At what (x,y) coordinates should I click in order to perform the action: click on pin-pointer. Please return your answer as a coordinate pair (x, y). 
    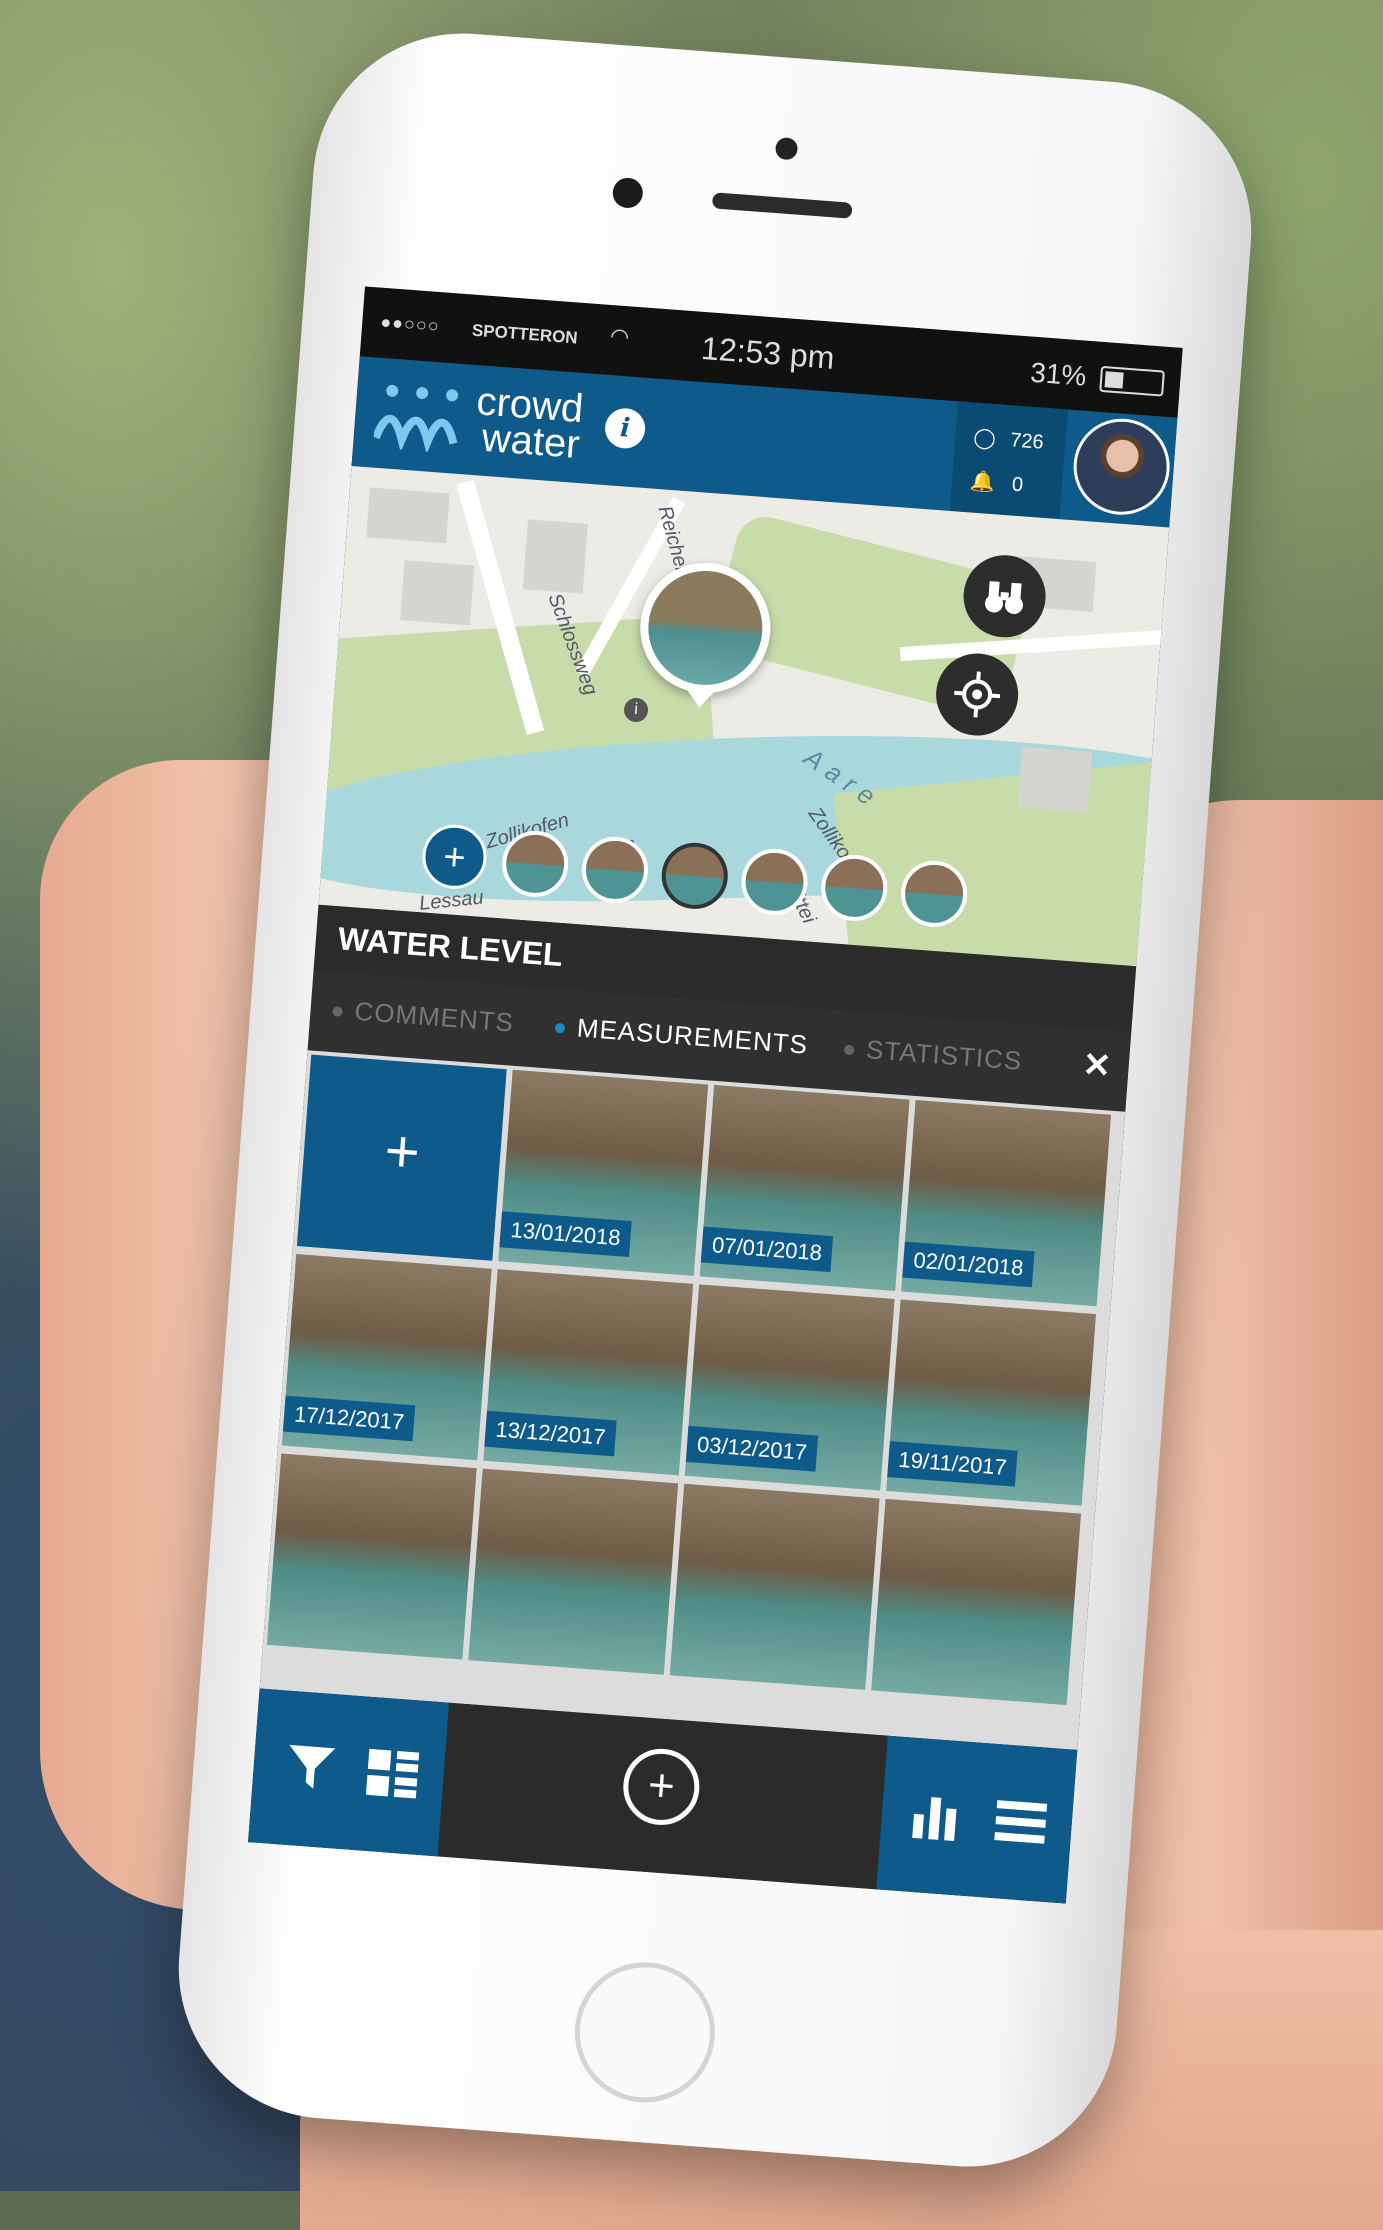
    Looking at the image, I should click on (700, 697).